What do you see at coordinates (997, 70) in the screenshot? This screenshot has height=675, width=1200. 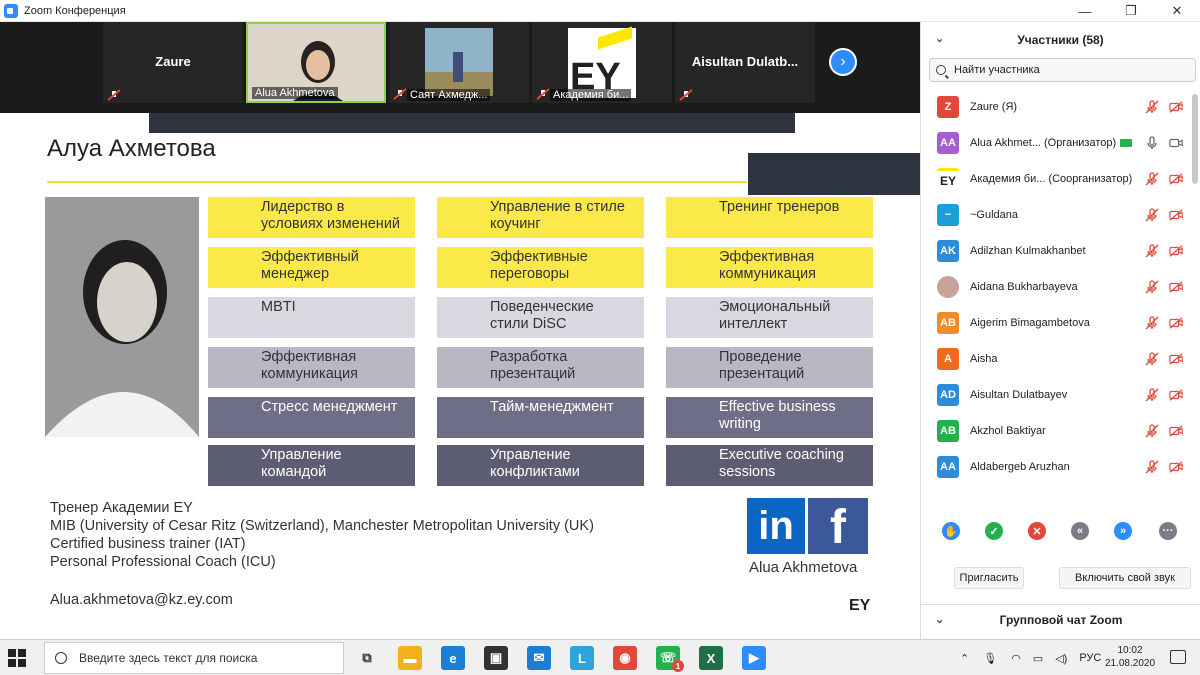 I see `search-placeholder: Найти участника` at bounding box center [997, 70].